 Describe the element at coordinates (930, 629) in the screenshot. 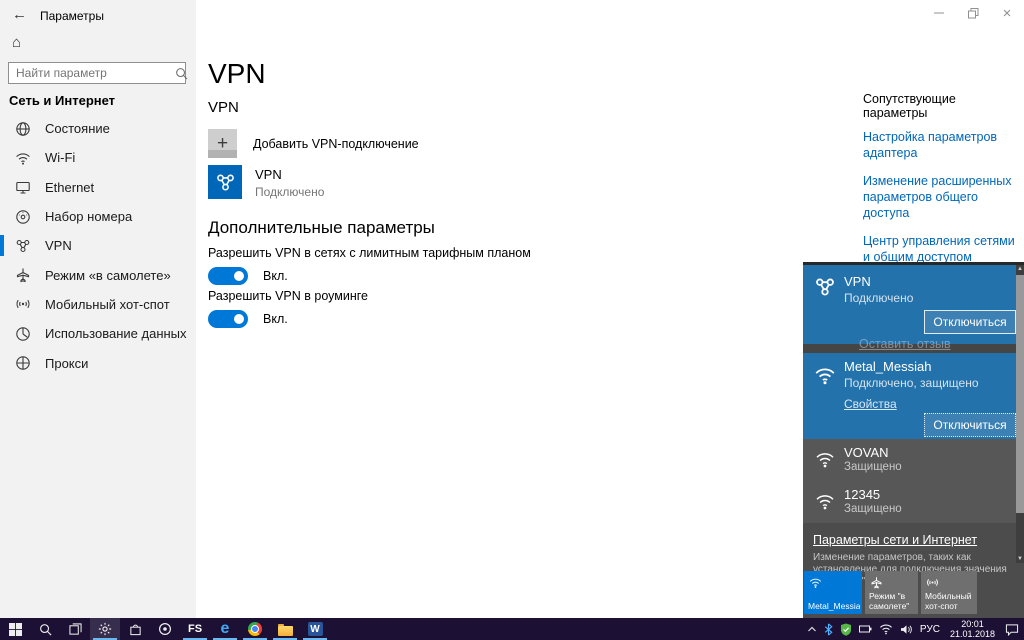

I see `language-indicator: РУС` at that location.